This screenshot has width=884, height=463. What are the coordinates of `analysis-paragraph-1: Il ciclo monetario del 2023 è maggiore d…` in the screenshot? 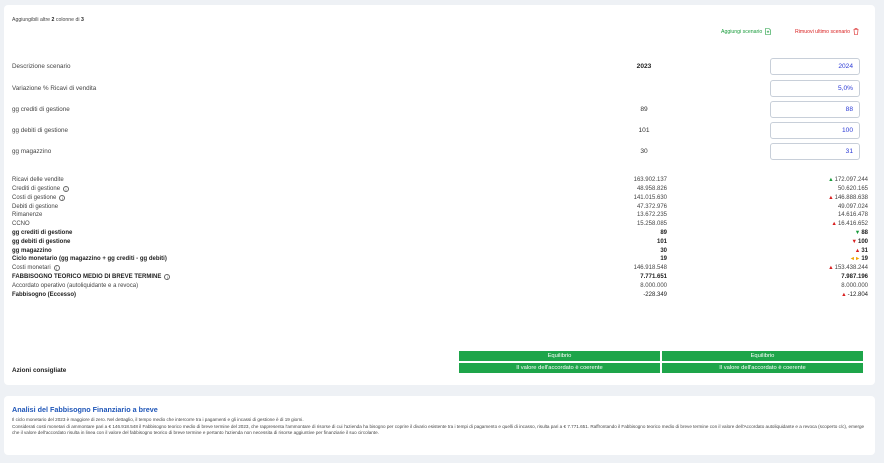 It's located at (158, 419).